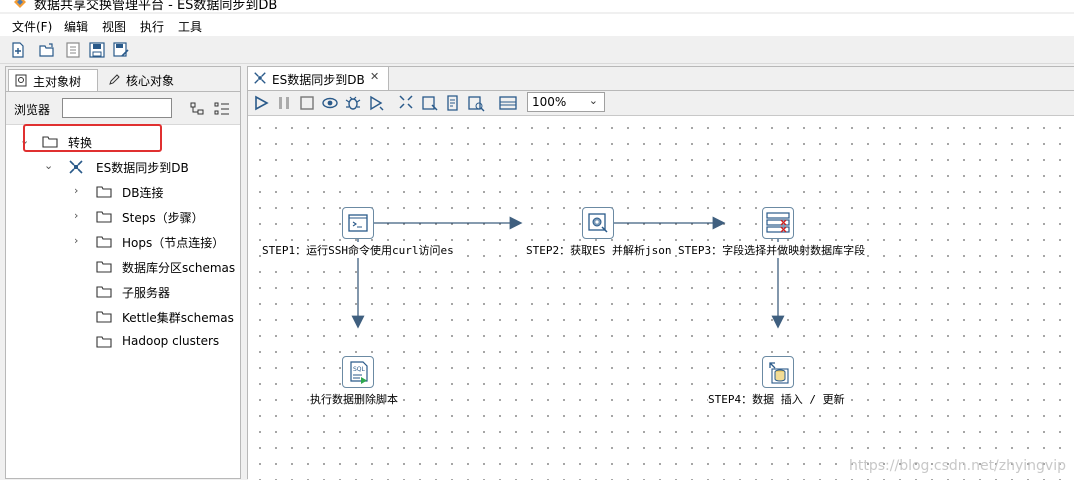 The width and height of the screenshot is (1074, 480). I want to click on tab-main-object-tree: 主对象树, so click(53, 80).